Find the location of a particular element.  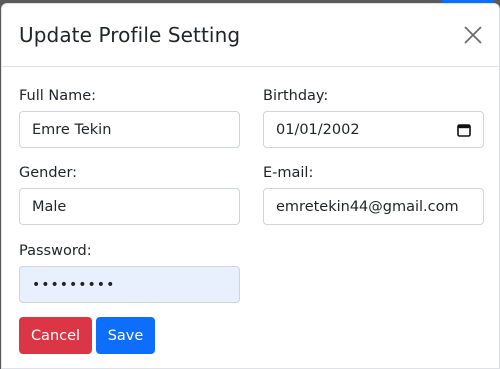

calendar-icon is located at coordinates (464, 130).